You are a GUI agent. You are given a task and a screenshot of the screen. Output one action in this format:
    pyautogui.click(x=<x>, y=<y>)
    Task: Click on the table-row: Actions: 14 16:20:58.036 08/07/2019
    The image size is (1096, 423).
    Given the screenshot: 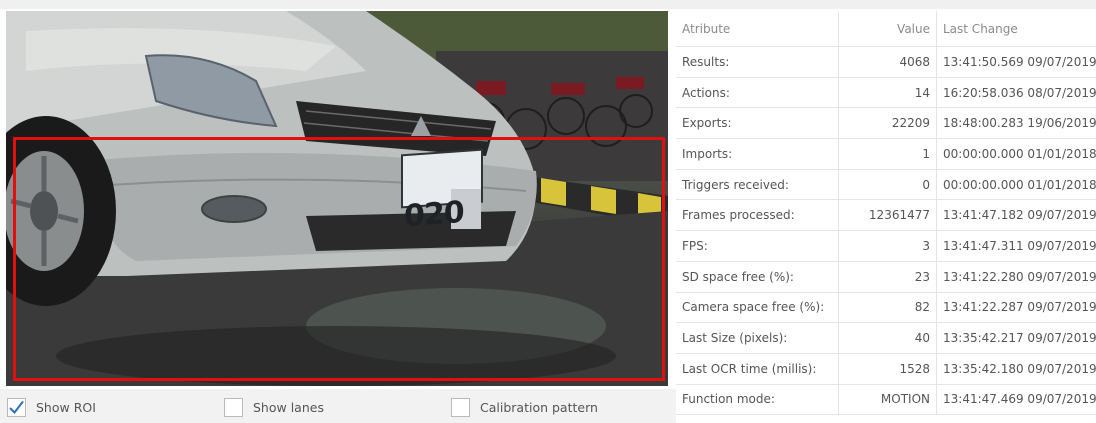 What is the action you would take?
    pyautogui.click(x=886, y=93)
    